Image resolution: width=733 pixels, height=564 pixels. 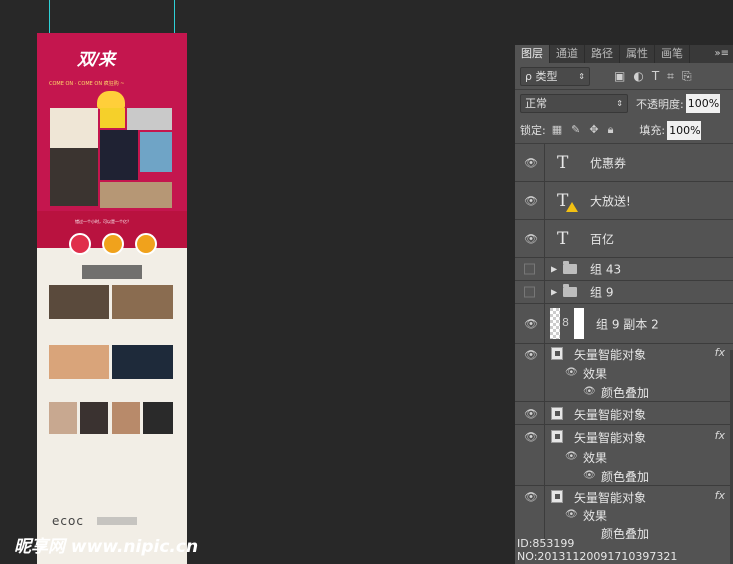 What do you see at coordinates (579, 323) in the screenshot?
I see `layer-mask-thumbnail` at bounding box center [579, 323].